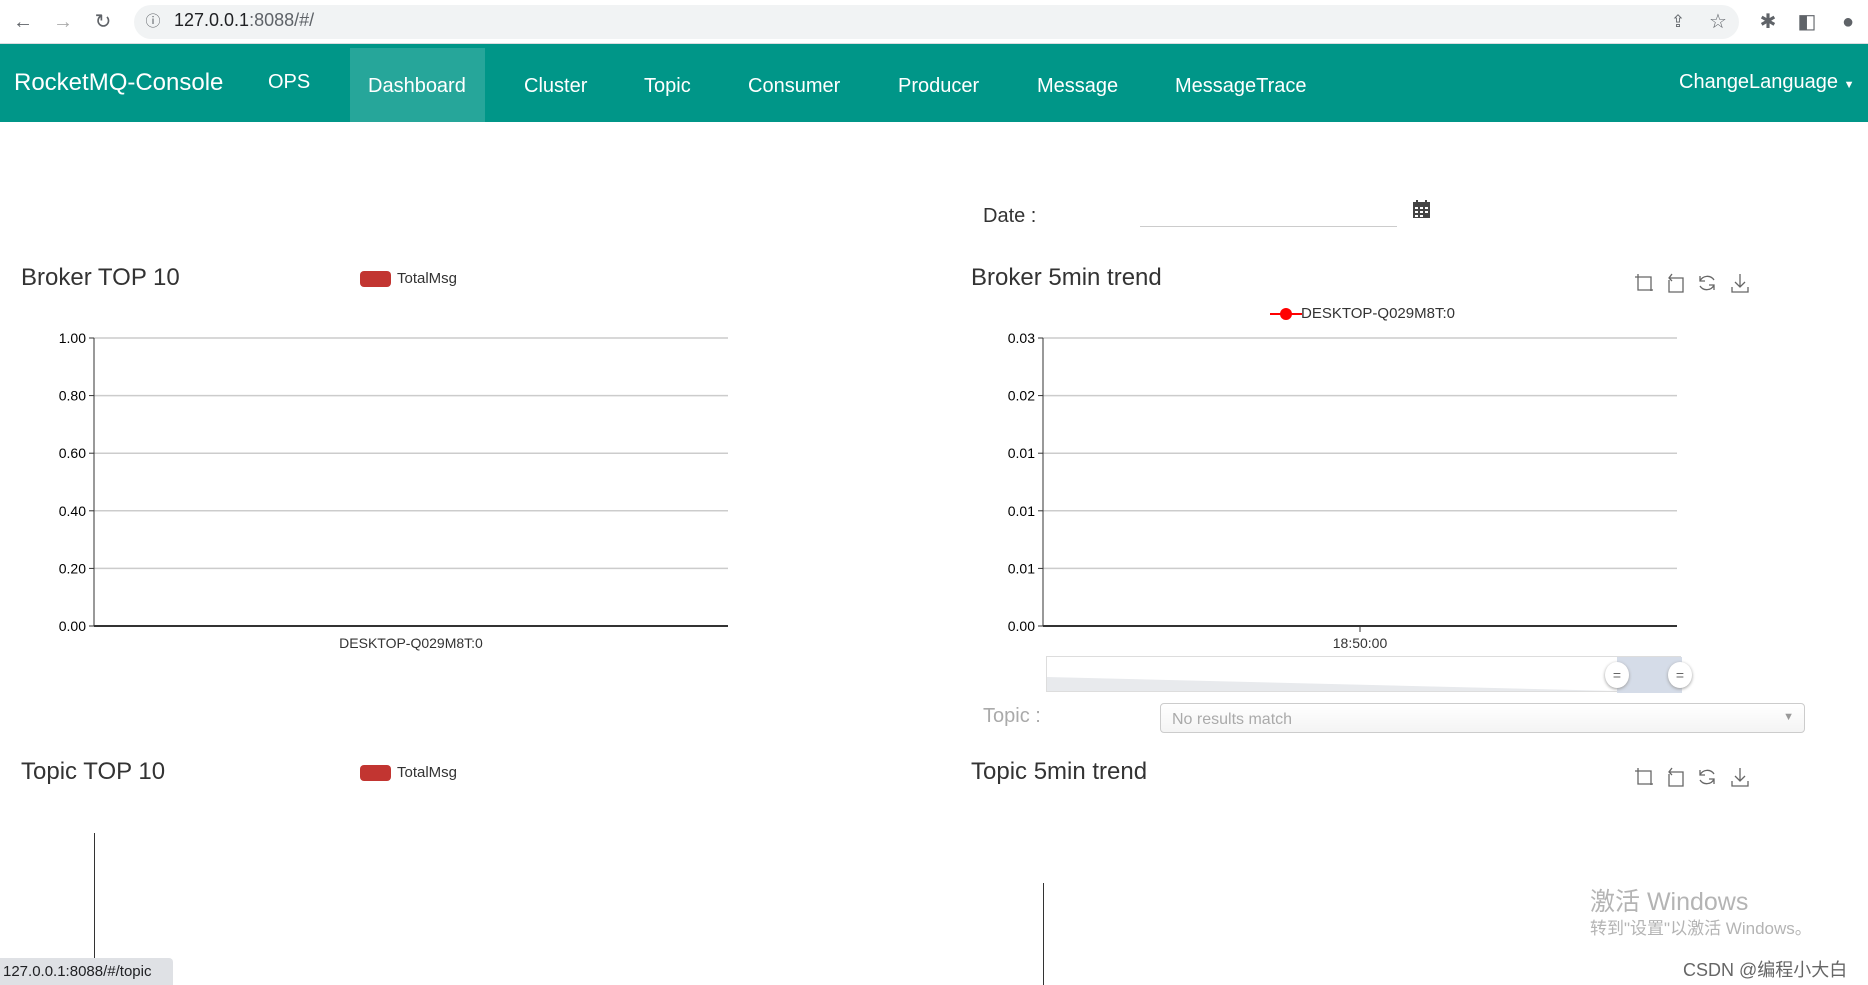 The height and width of the screenshot is (985, 1868). I want to click on date-label: Date :, so click(1010, 216).